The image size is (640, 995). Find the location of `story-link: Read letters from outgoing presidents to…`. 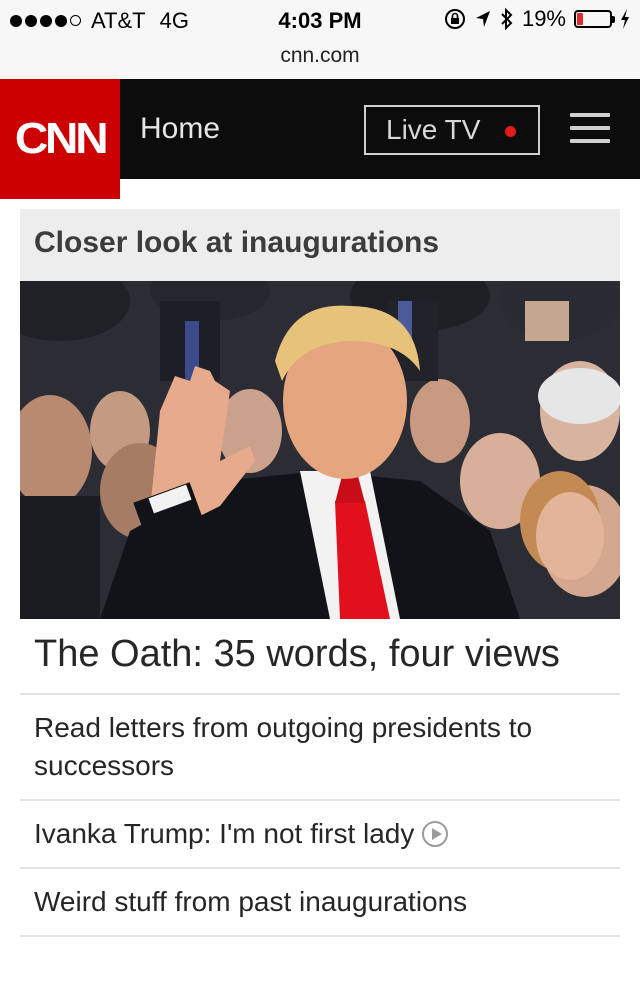

story-link: Read letters from outgoing presidents to… is located at coordinates (320, 748).